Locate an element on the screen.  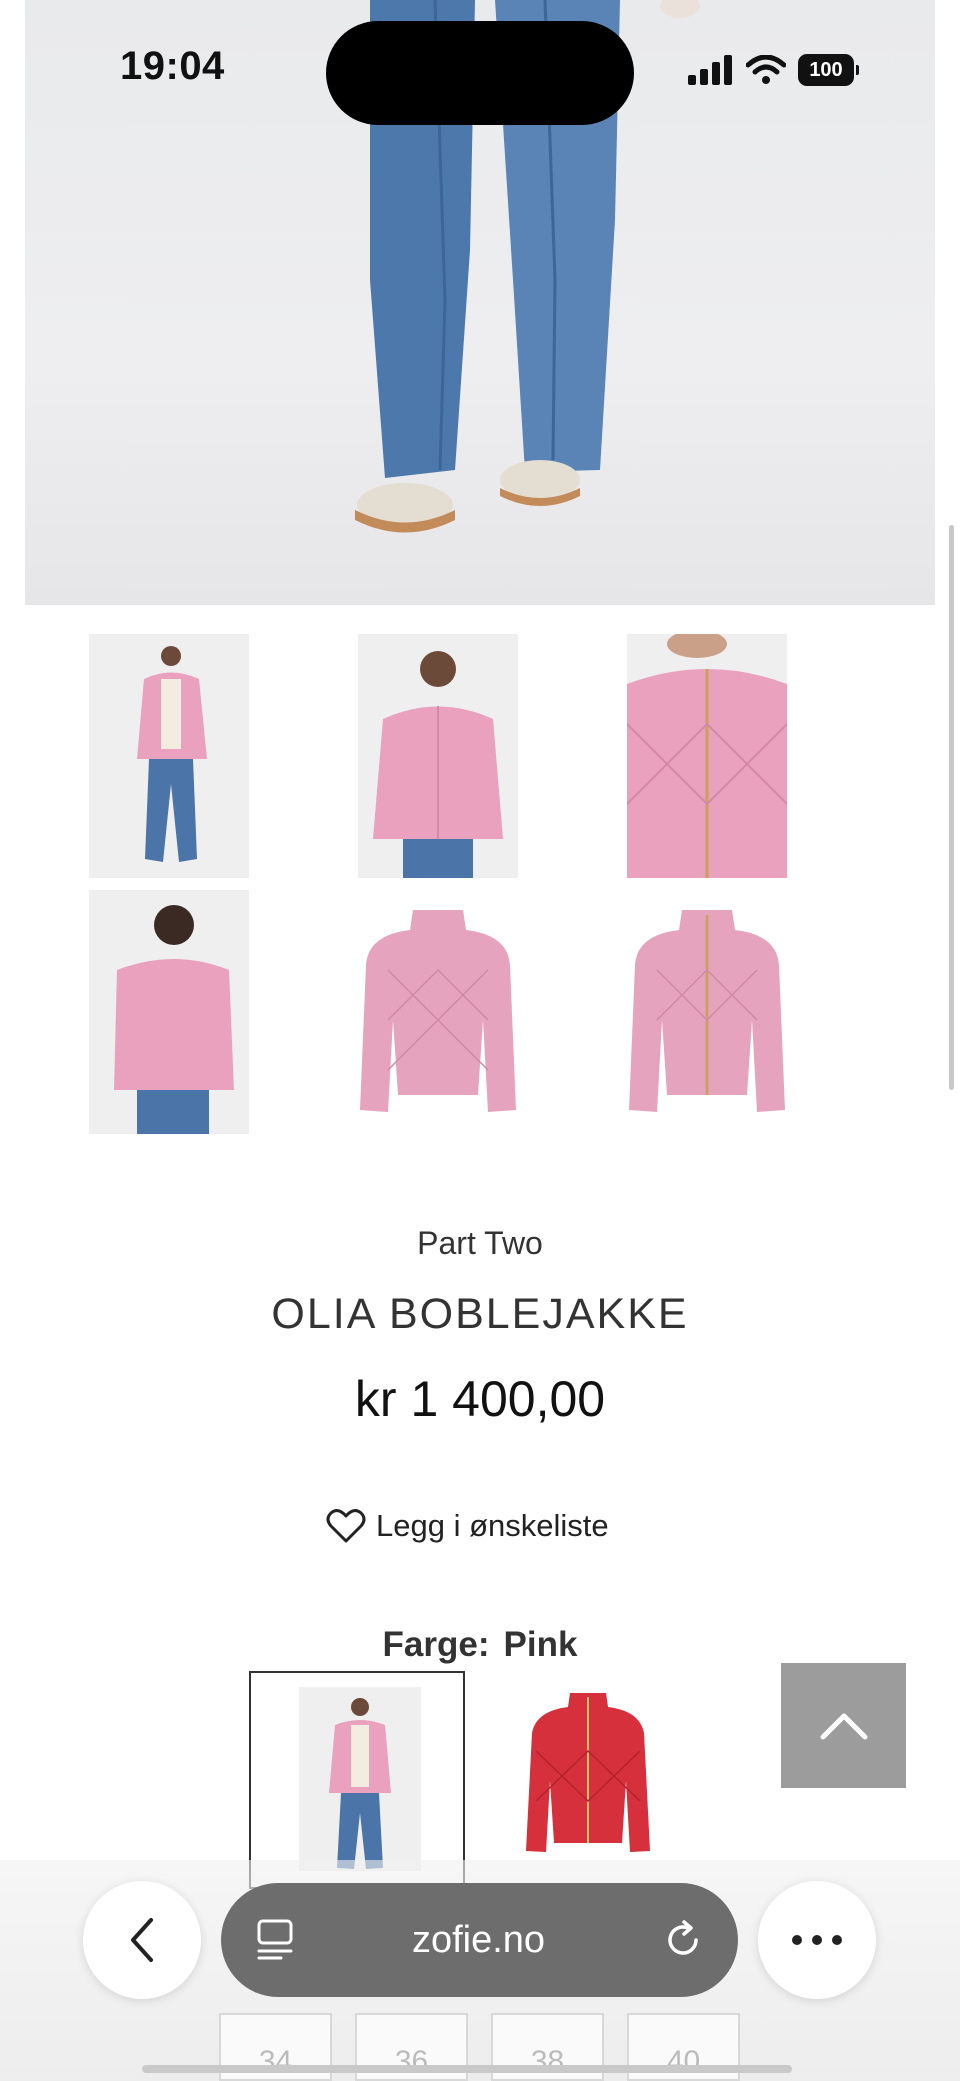
thumb-jacket-flat-back is located at coordinates (438, 1011).